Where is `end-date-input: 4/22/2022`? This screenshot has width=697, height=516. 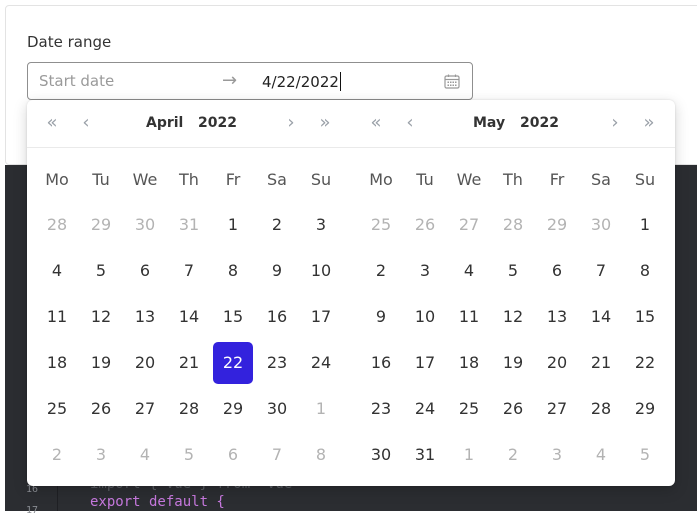 end-date-input: 4/22/2022 is located at coordinates (301, 81).